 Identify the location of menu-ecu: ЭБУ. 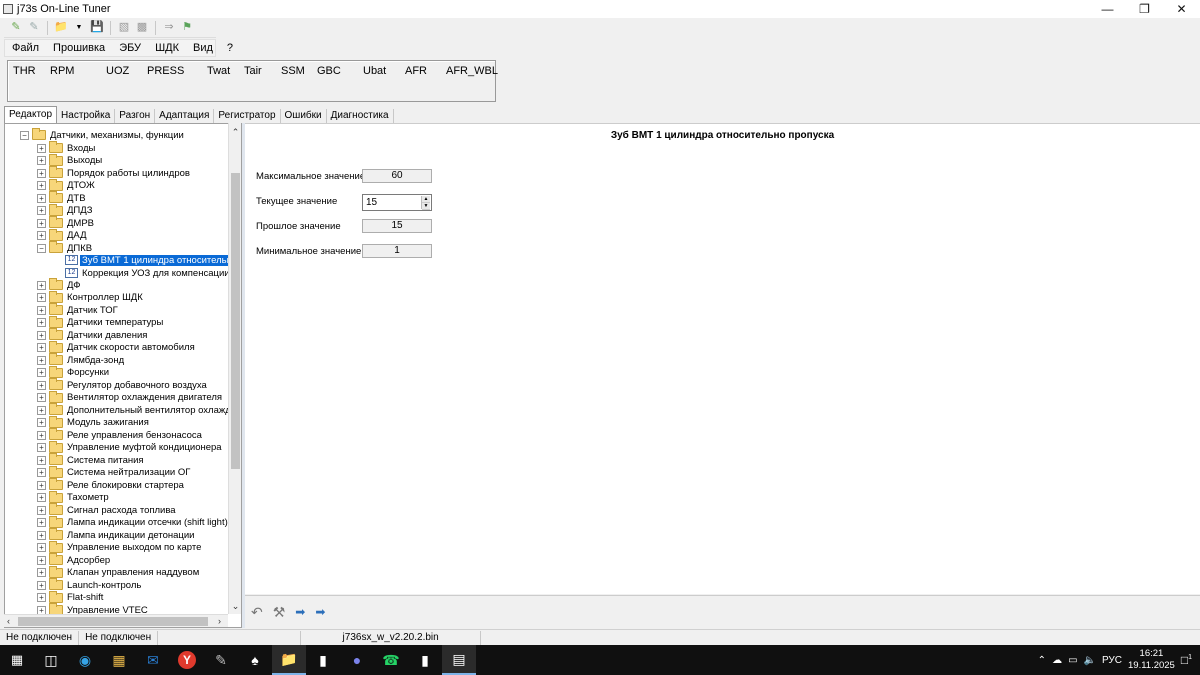
(130, 48).